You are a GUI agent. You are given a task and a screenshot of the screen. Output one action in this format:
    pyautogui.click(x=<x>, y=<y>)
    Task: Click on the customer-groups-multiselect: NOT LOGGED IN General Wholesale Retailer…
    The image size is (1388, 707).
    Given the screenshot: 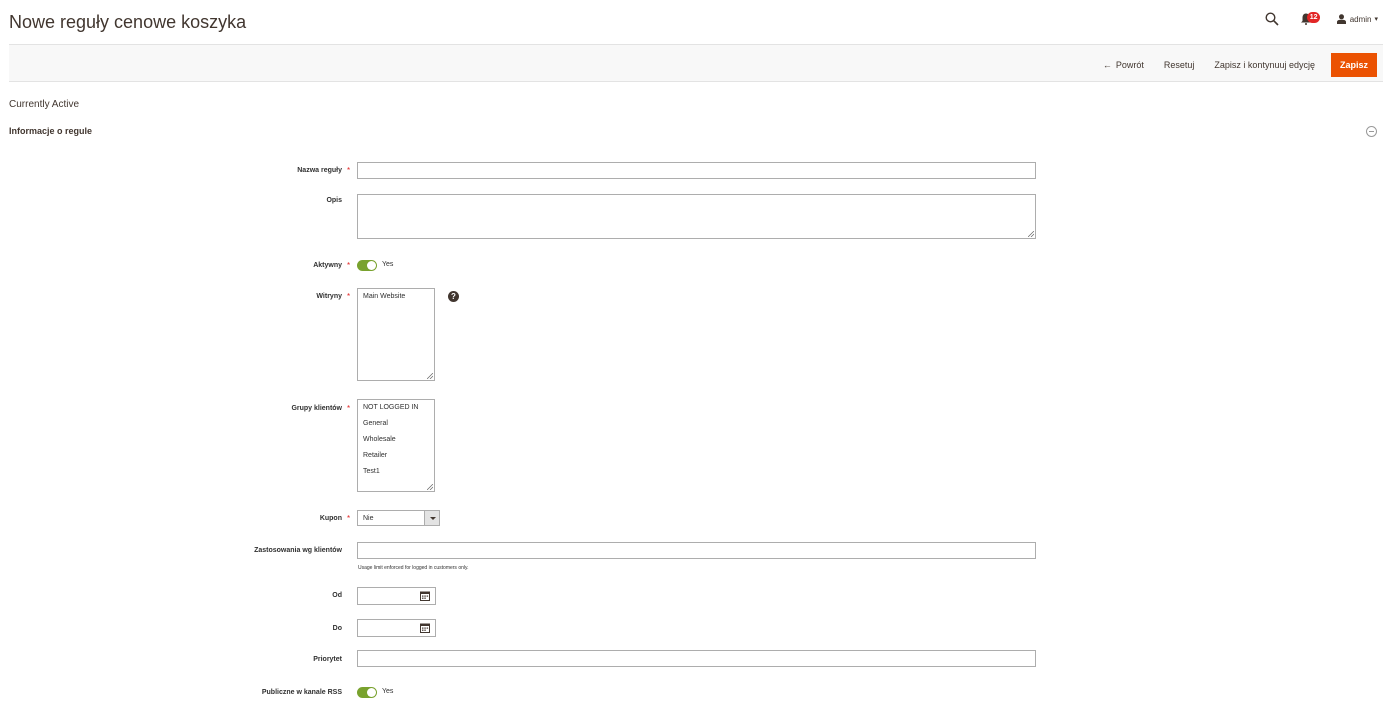 What is the action you would take?
    pyautogui.click(x=396, y=445)
    